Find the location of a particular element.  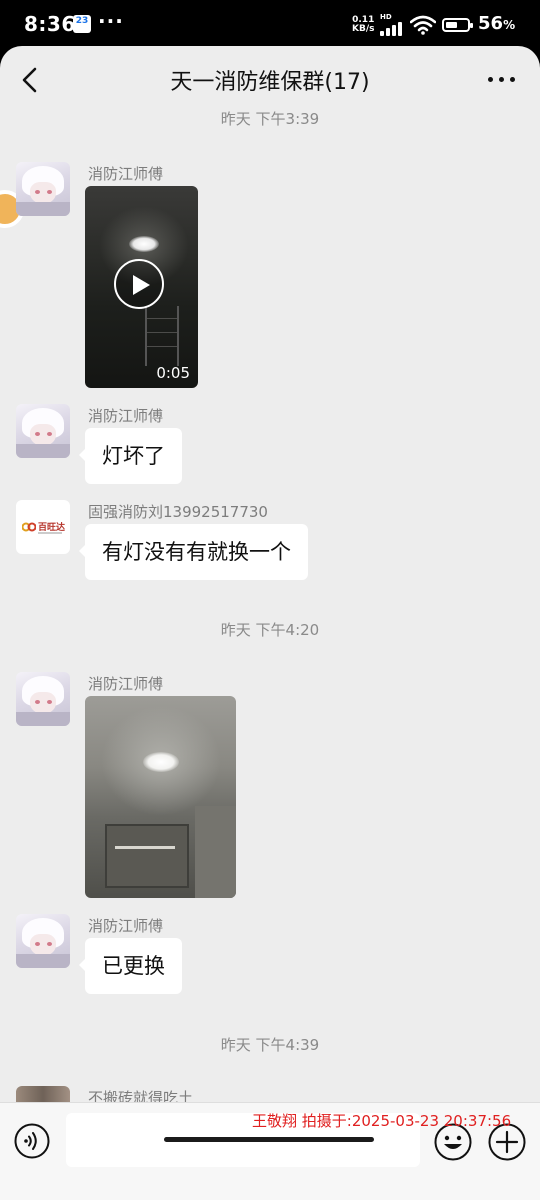

video-duration: 0:05 is located at coordinates (173, 373).